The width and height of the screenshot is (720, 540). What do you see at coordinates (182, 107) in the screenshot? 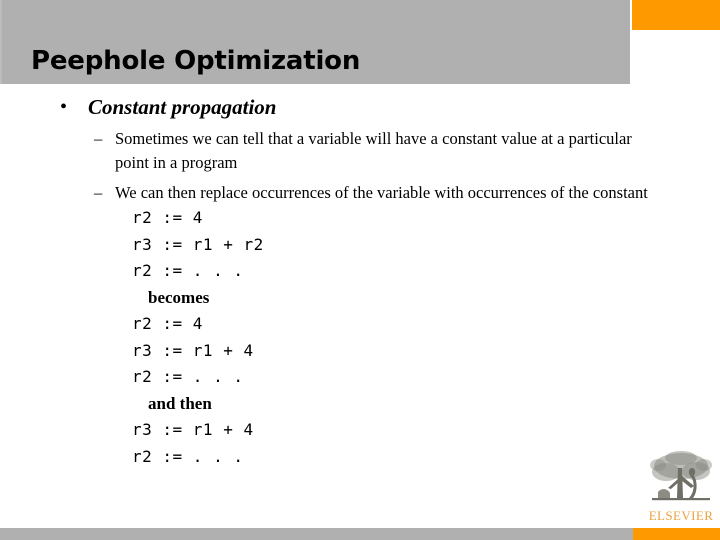
I see `bullet-level1-label: Constant propagation` at bounding box center [182, 107].